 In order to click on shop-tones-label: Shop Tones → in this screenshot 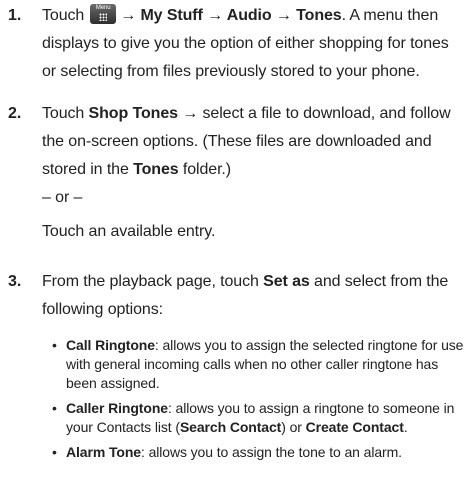, I will do `click(143, 113)`.